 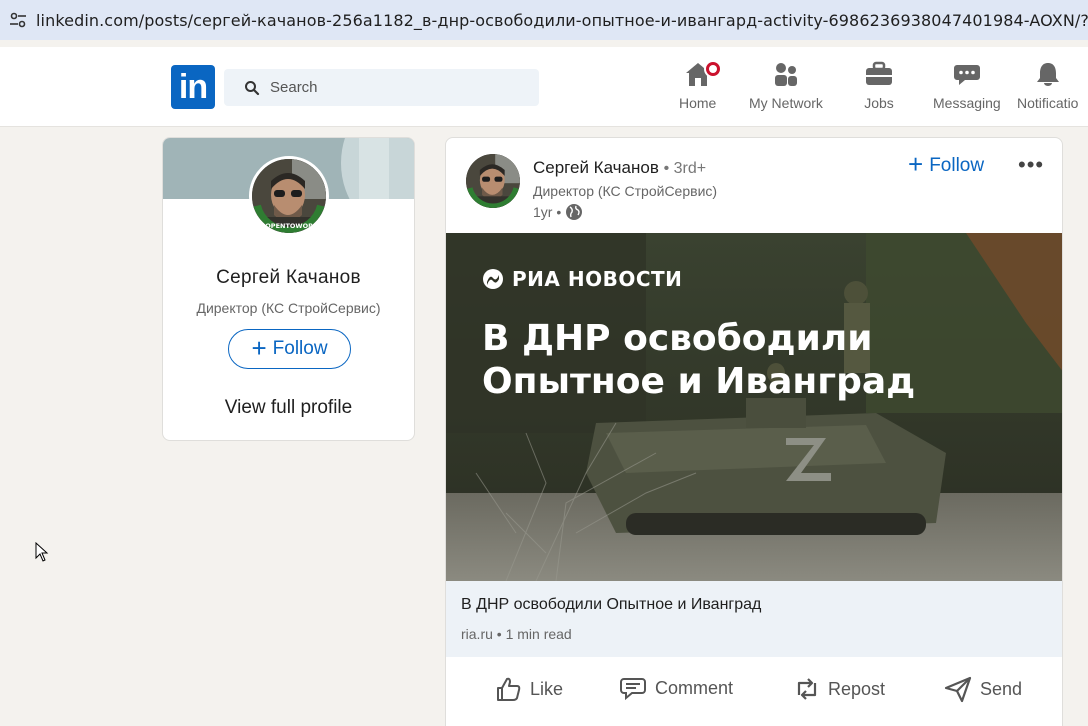 What do you see at coordinates (699, 360) in the screenshot?
I see `image-headline: В ДНР освободили Опытное и Иванград` at bounding box center [699, 360].